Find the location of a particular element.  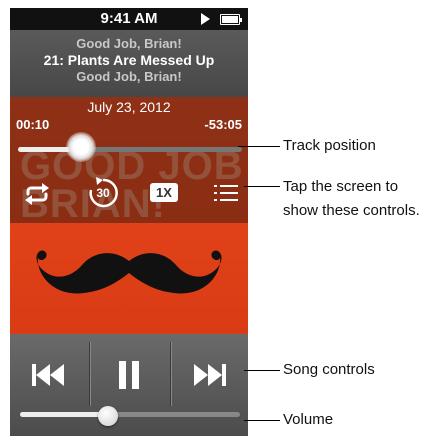

callout-line-tap-screen is located at coordinates (262, 186).